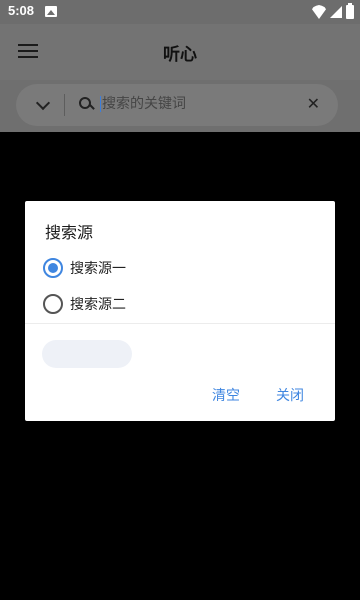 The height and width of the screenshot is (600, 360). I want to click on search-bar: 搜索的关键词 ✕, so click(177, 105).